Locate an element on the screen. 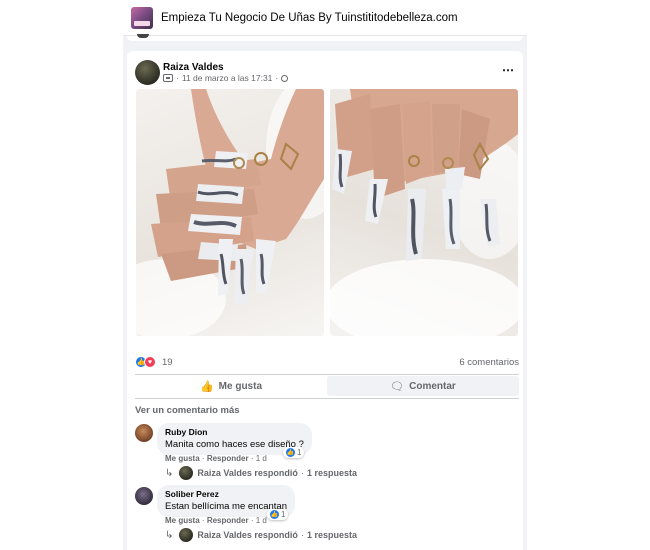 This screenshot has width=650, height=550. divider-top is located at coordinates (327, 374).